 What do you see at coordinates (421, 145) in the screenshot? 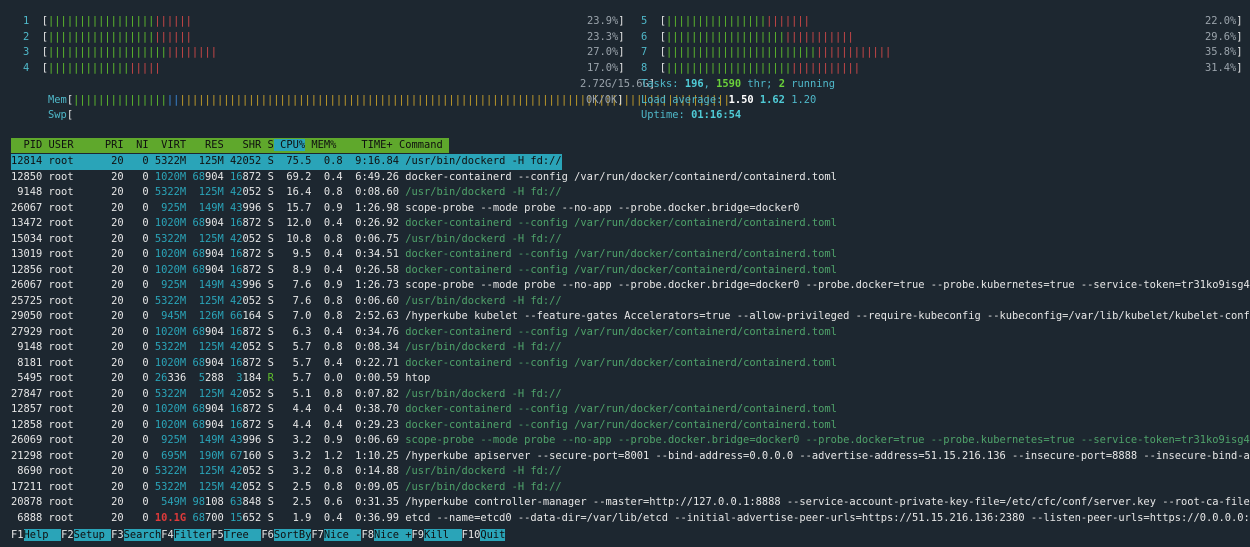
I see `column-header-command: Command` at bounding box center [421, 145].